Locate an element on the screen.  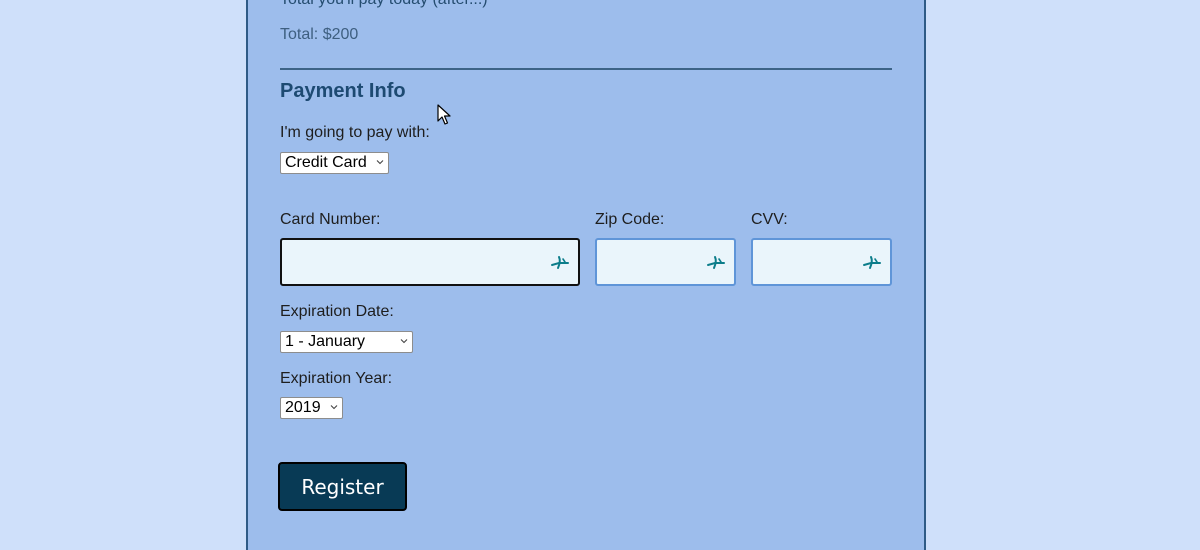
expiration-month-select: 1 - January is located at coordinates (346, 342).